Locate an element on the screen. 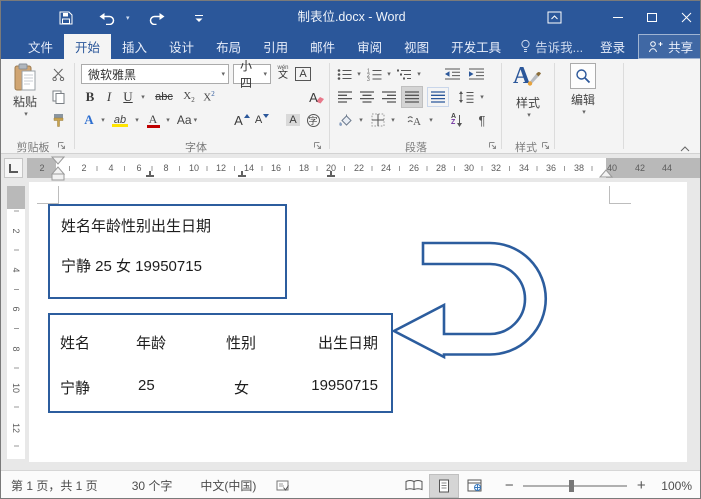 This screenshot has width=701, height=499. zoom-slider-thumb is located at coordinates (572, 485).